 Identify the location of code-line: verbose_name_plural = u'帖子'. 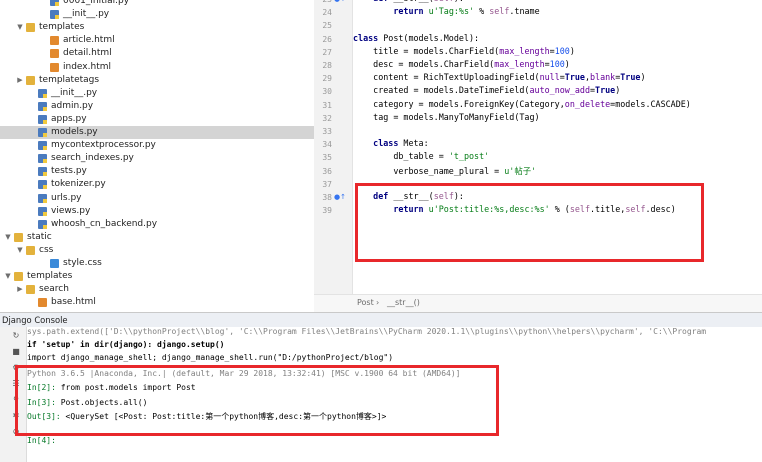
(444, 171).